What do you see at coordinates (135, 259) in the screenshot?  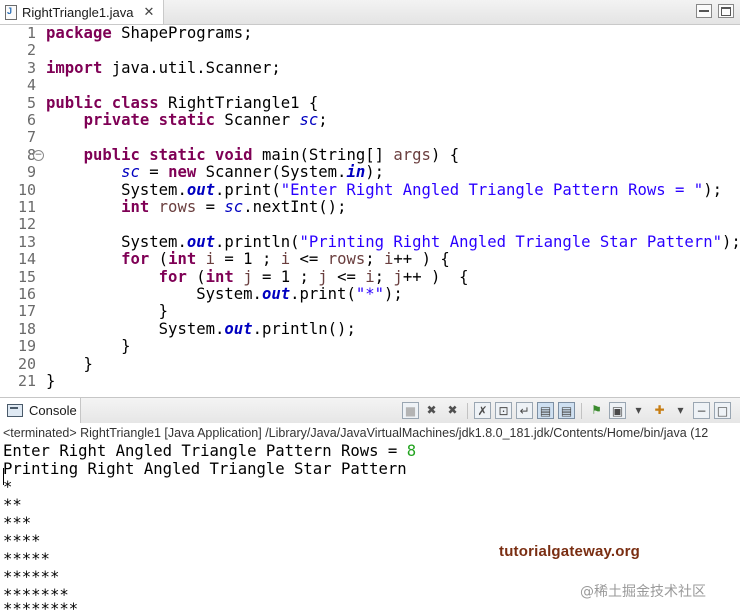 I see `keyword: for` at bounding box center [135, 259].